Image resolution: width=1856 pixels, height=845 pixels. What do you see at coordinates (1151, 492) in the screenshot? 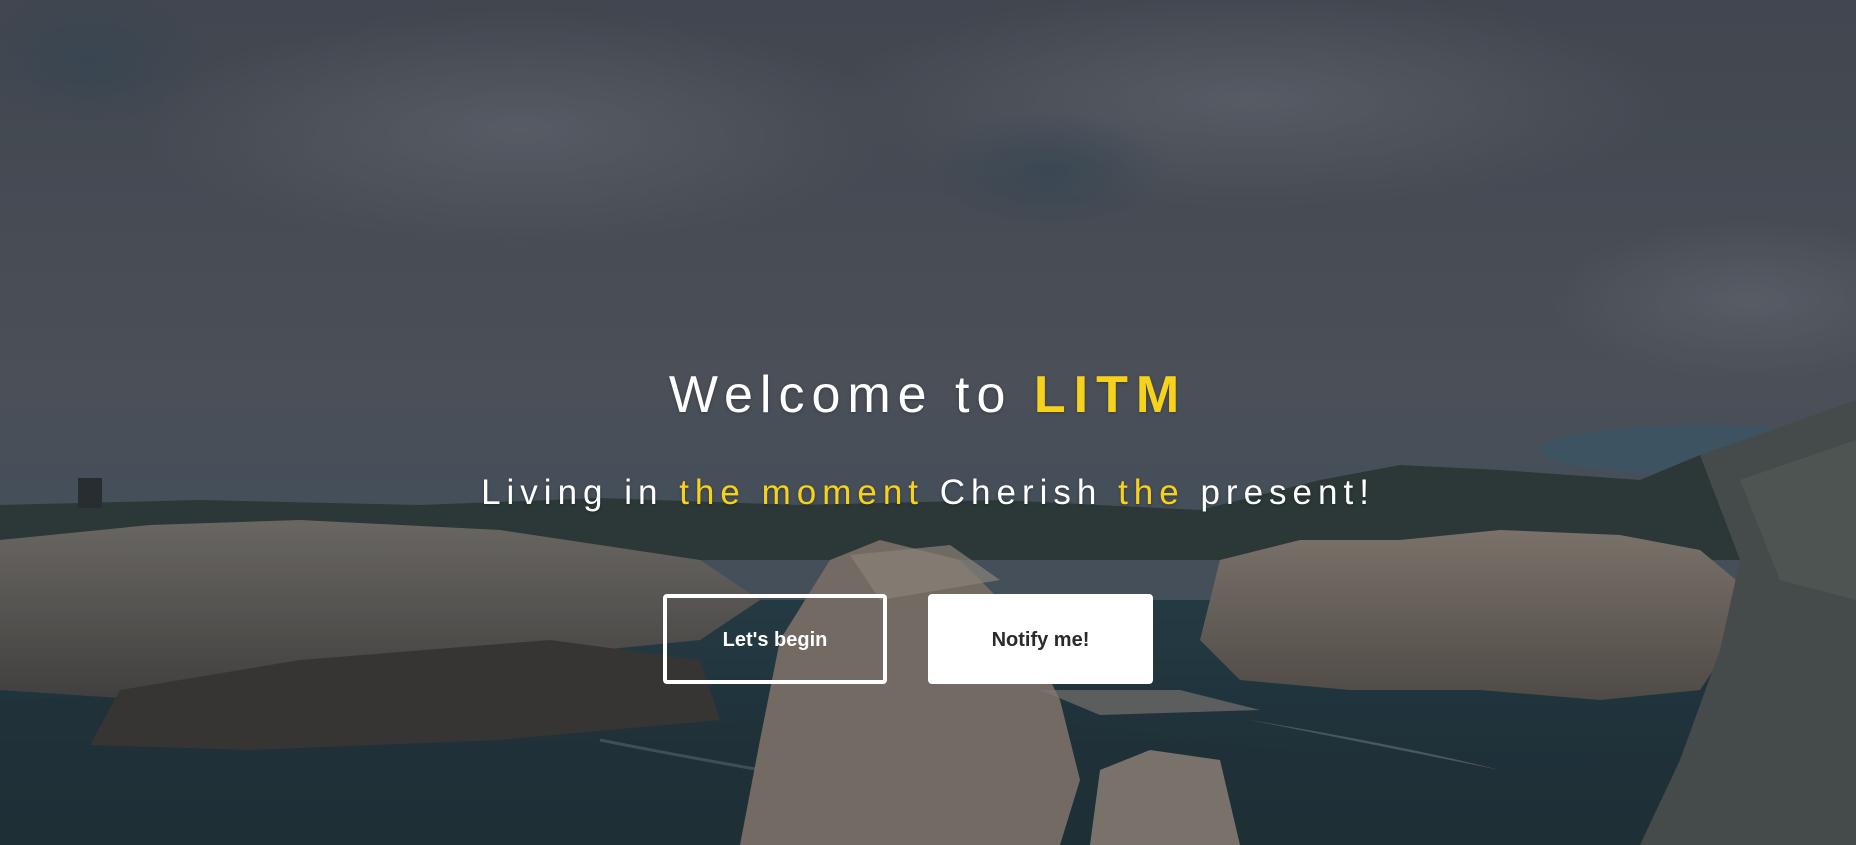
I see `tagline-highlight-2: the` at bounding box center [1151, 492].